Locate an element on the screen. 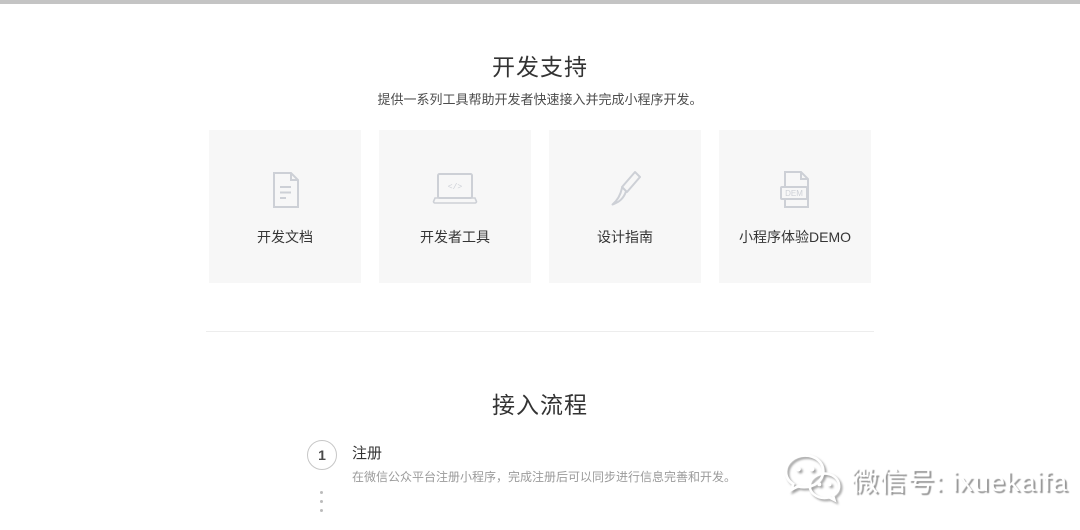  window-top-border is located at coordinates (540, 2).